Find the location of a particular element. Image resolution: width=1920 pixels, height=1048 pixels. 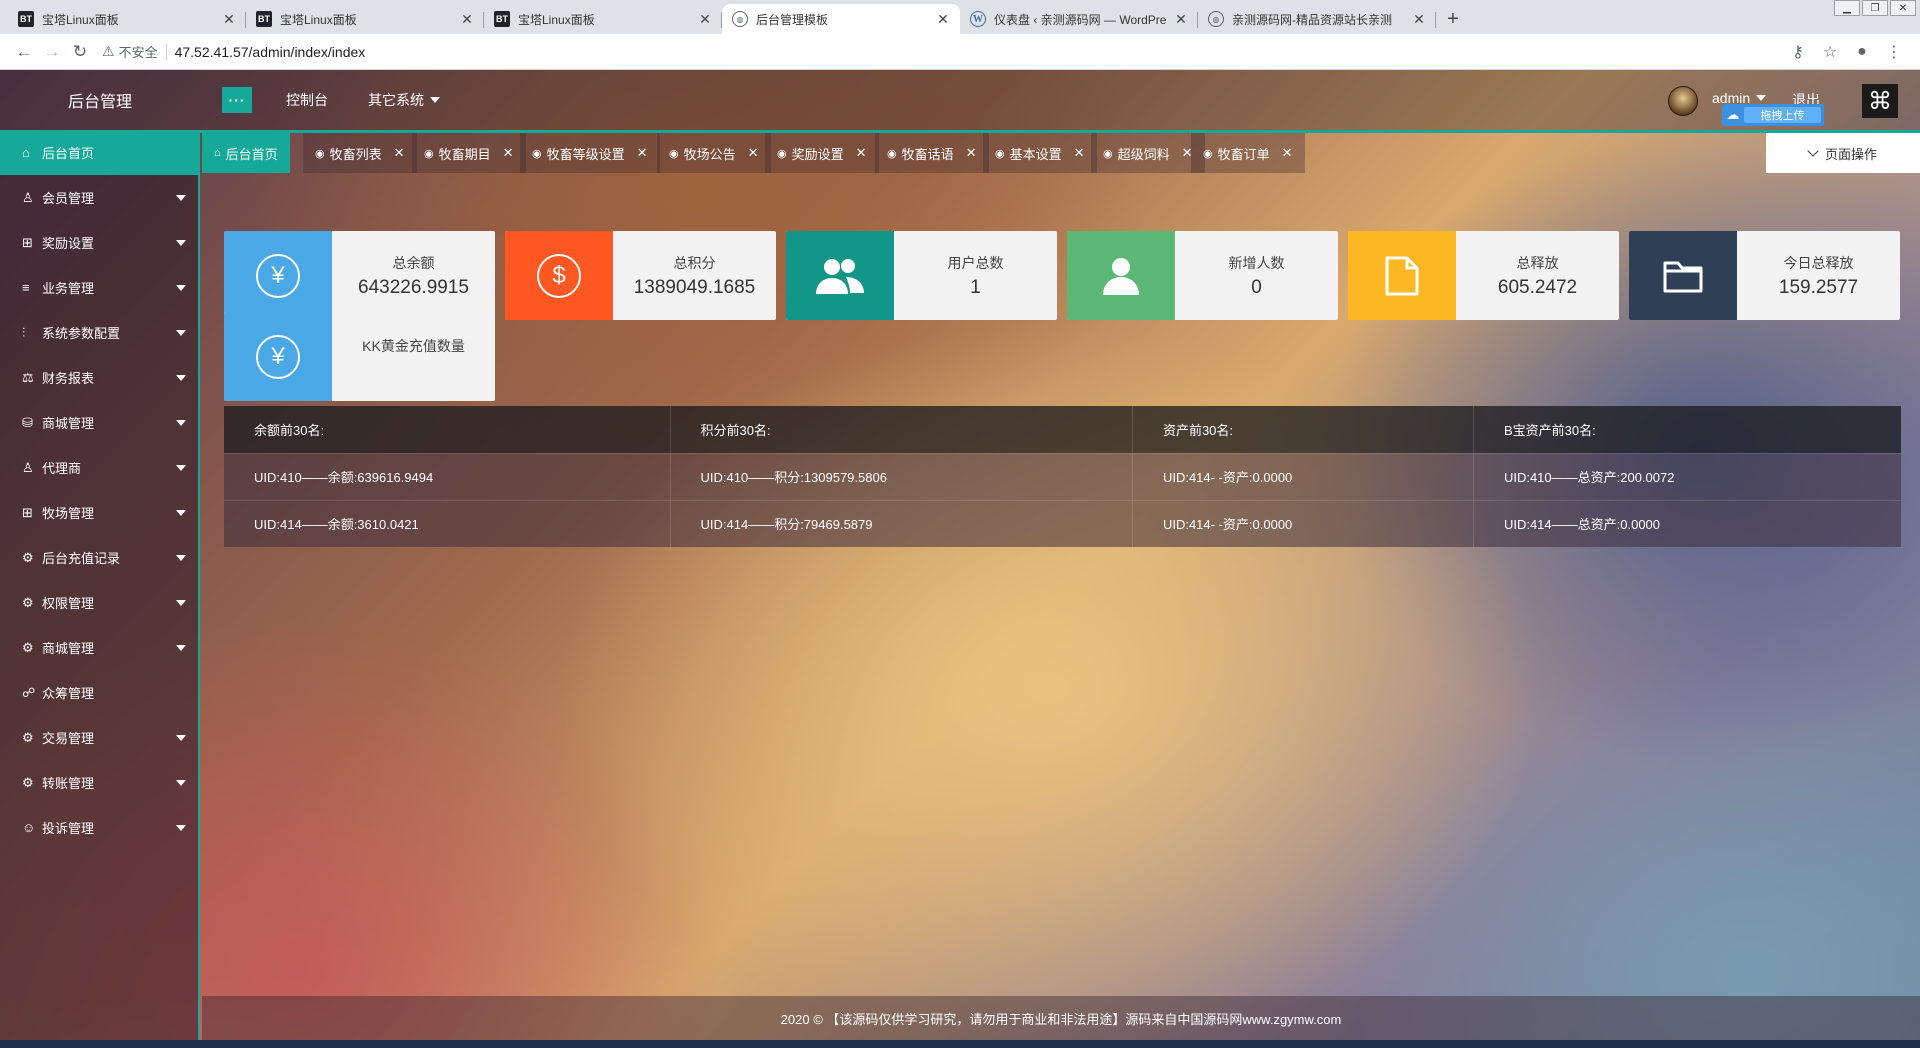

stat-value: 643226.9915 is located at coordinates (413, 287).